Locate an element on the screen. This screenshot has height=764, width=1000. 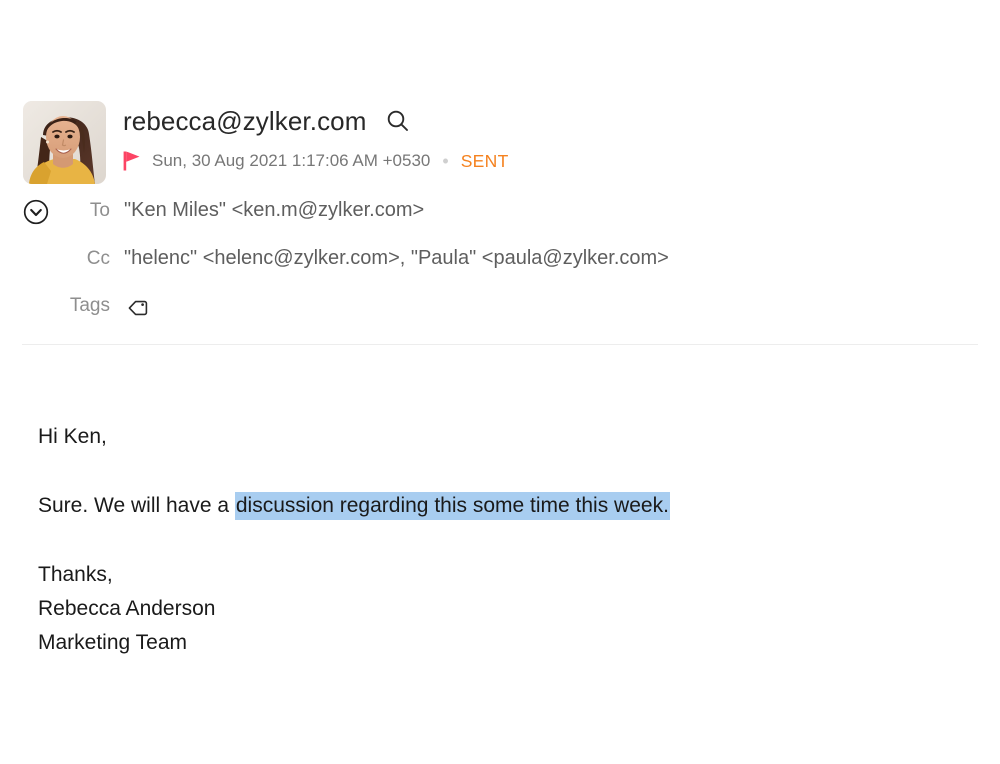
tag-icon is located at coordinates (138, 308).